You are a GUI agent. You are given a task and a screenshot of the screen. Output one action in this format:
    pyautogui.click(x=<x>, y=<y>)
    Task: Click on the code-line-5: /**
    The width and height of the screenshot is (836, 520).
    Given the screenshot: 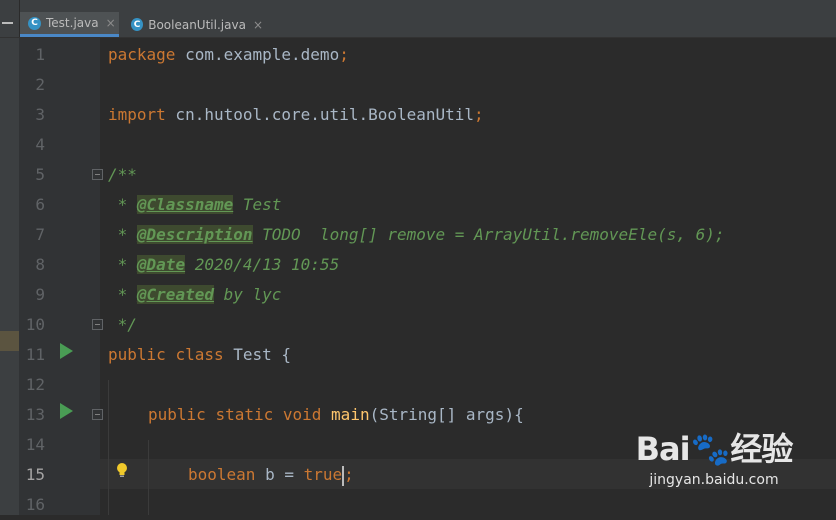 What is the action you would take?
    pyautogui.click(x=122, y=175)
    